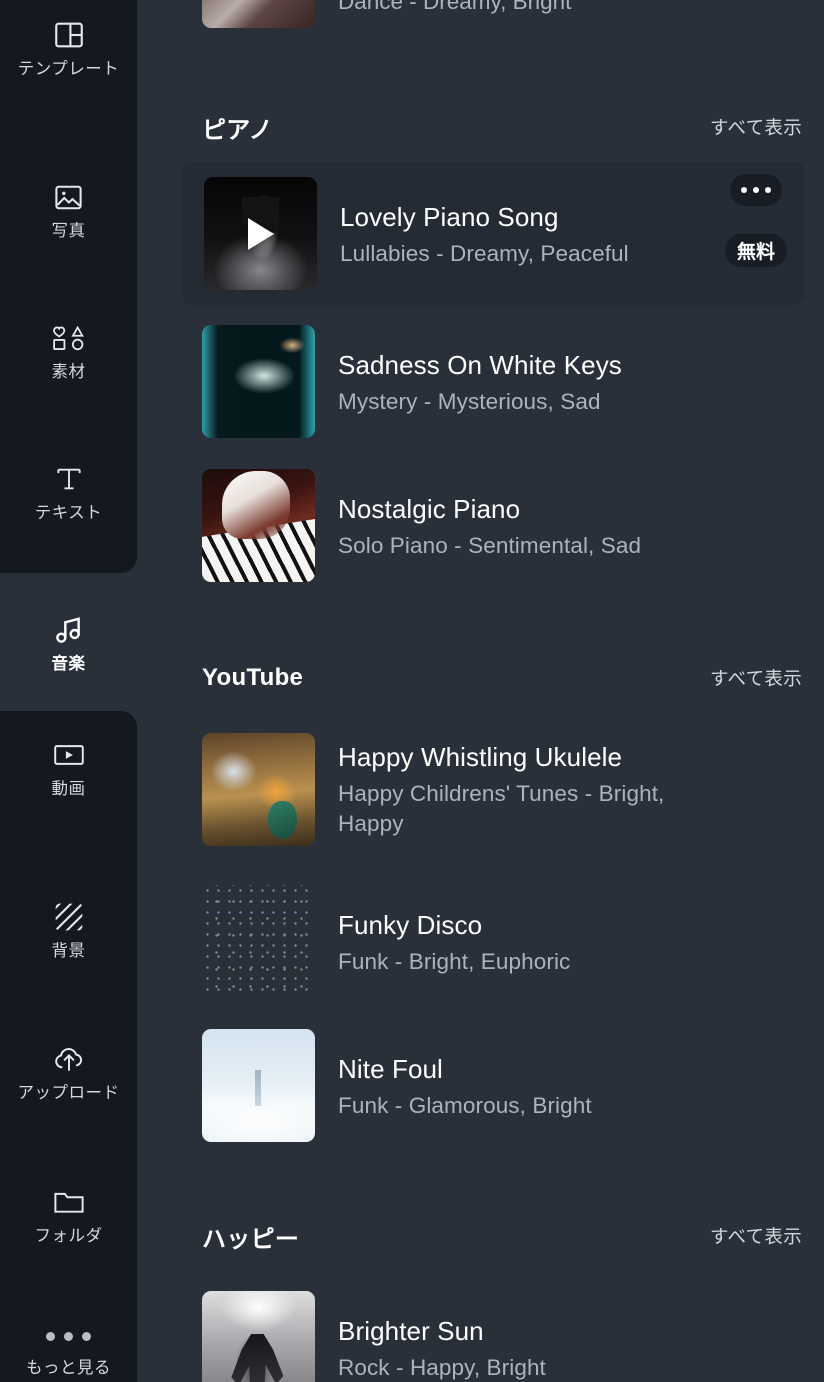  Describe the element at coordinates (251, 1239) in the screenshot. I see `section-title: ハッピー` at that location.